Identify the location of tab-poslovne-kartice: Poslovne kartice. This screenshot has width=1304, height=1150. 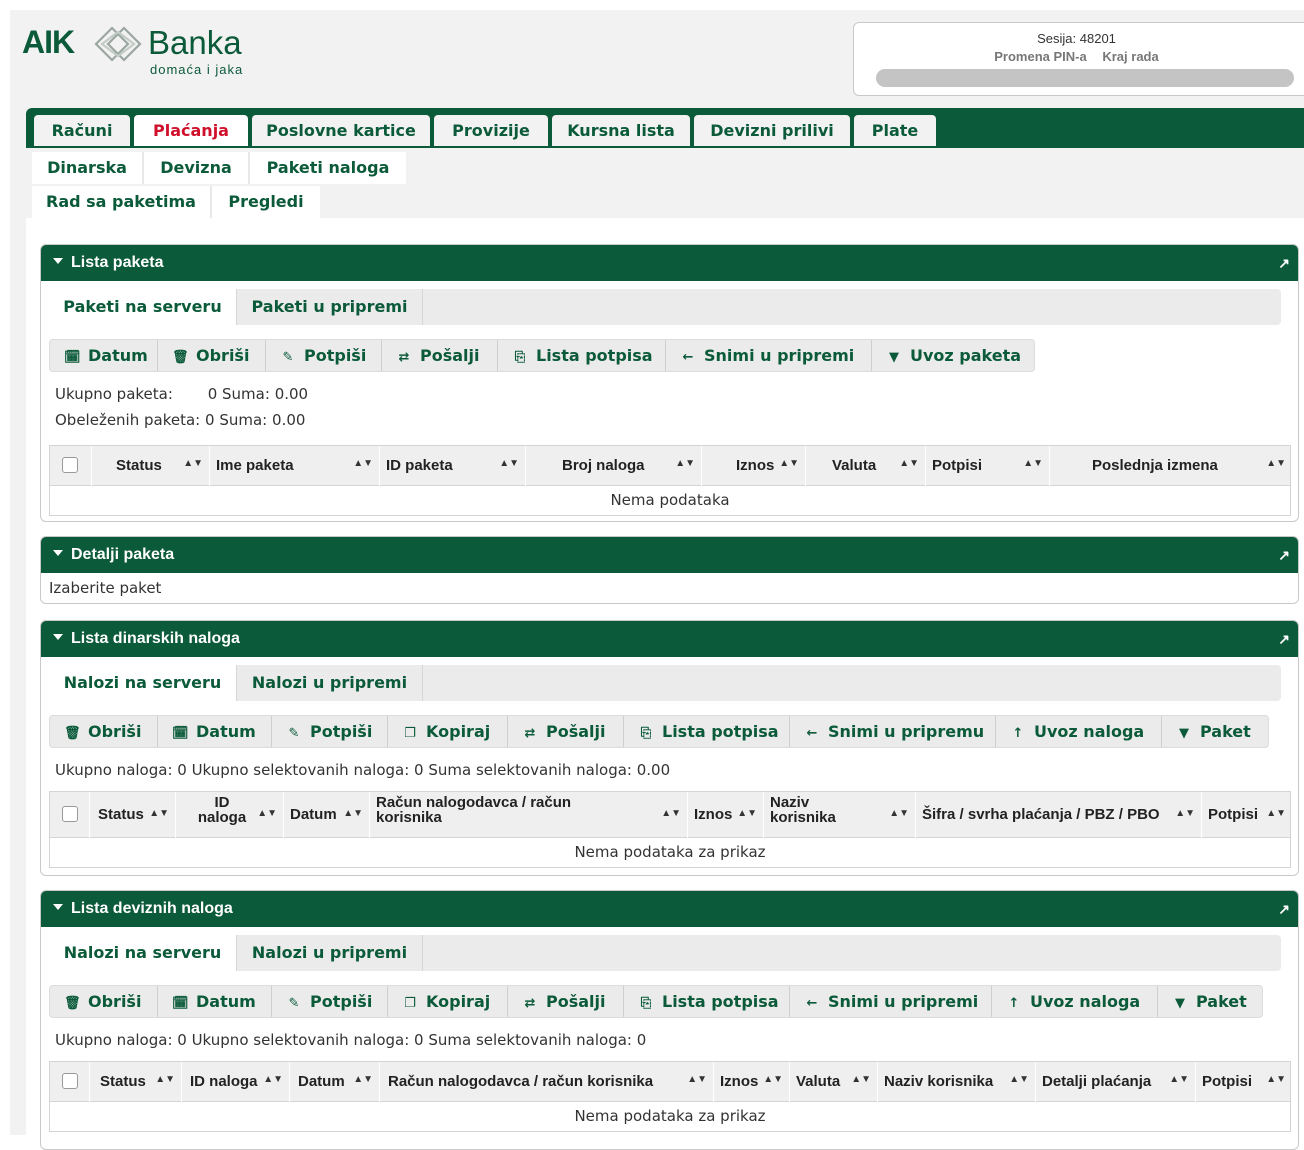
(341, 130).